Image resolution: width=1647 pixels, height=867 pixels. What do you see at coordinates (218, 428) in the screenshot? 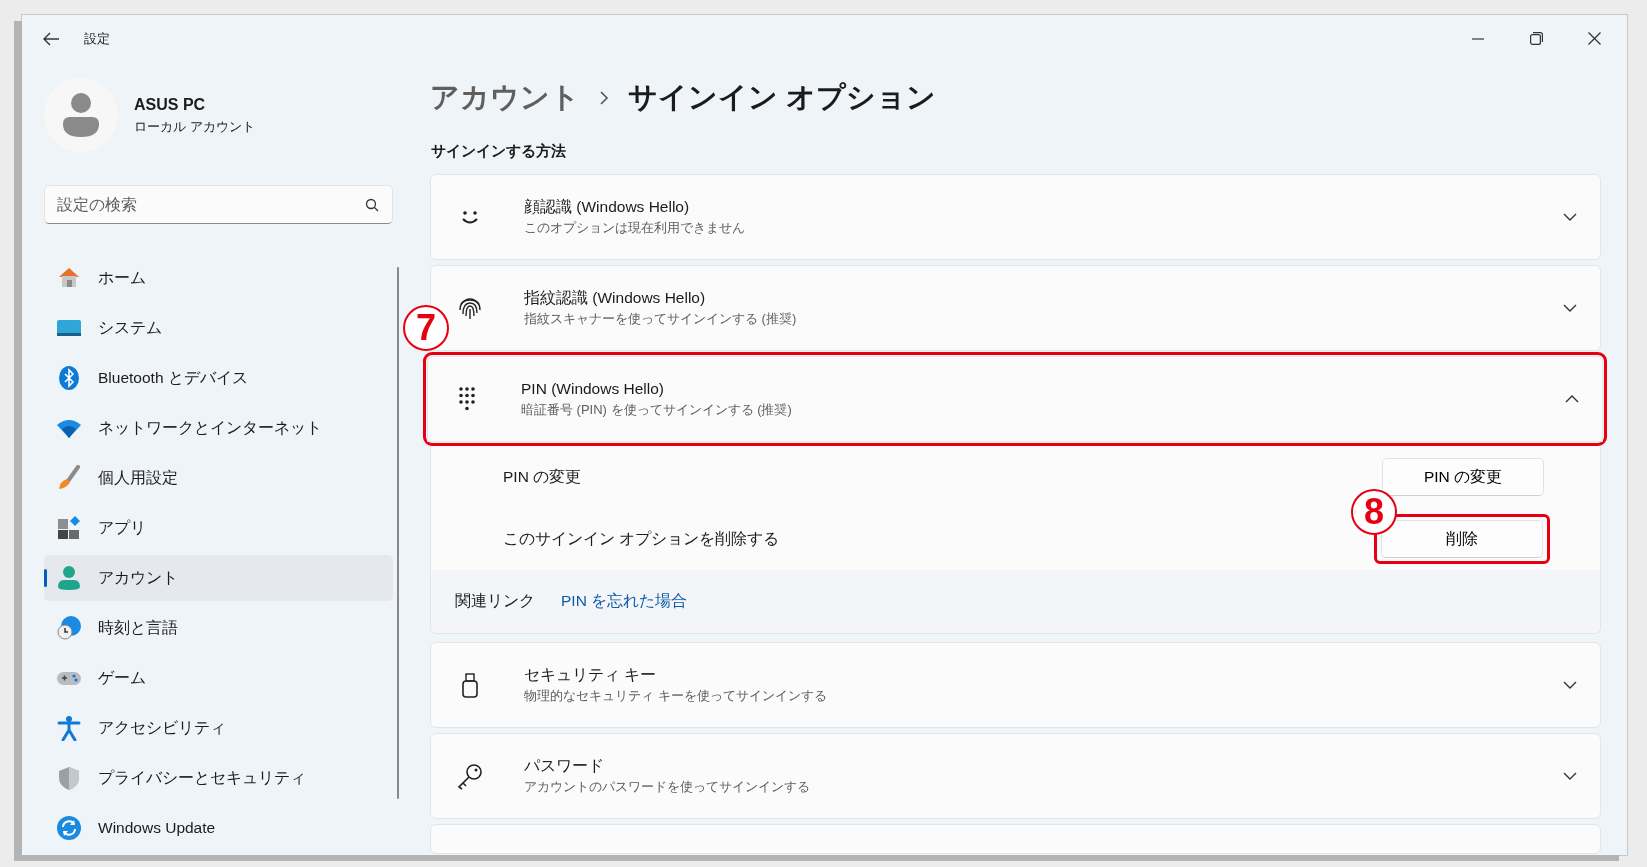
I see `nav-item: ネットワークとインターネット` at bounding box center [218, 428].